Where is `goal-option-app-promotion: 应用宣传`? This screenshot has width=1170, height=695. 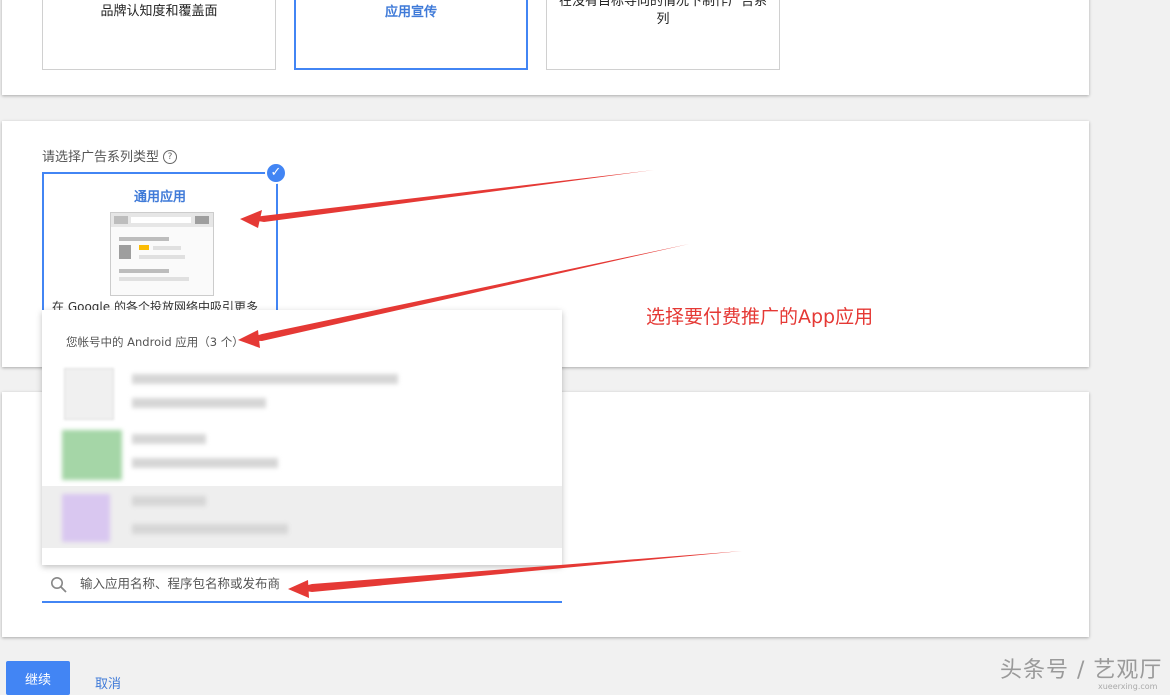 goal-option-app-promotion: 应用宣传 is located at coordinates (411, 35).